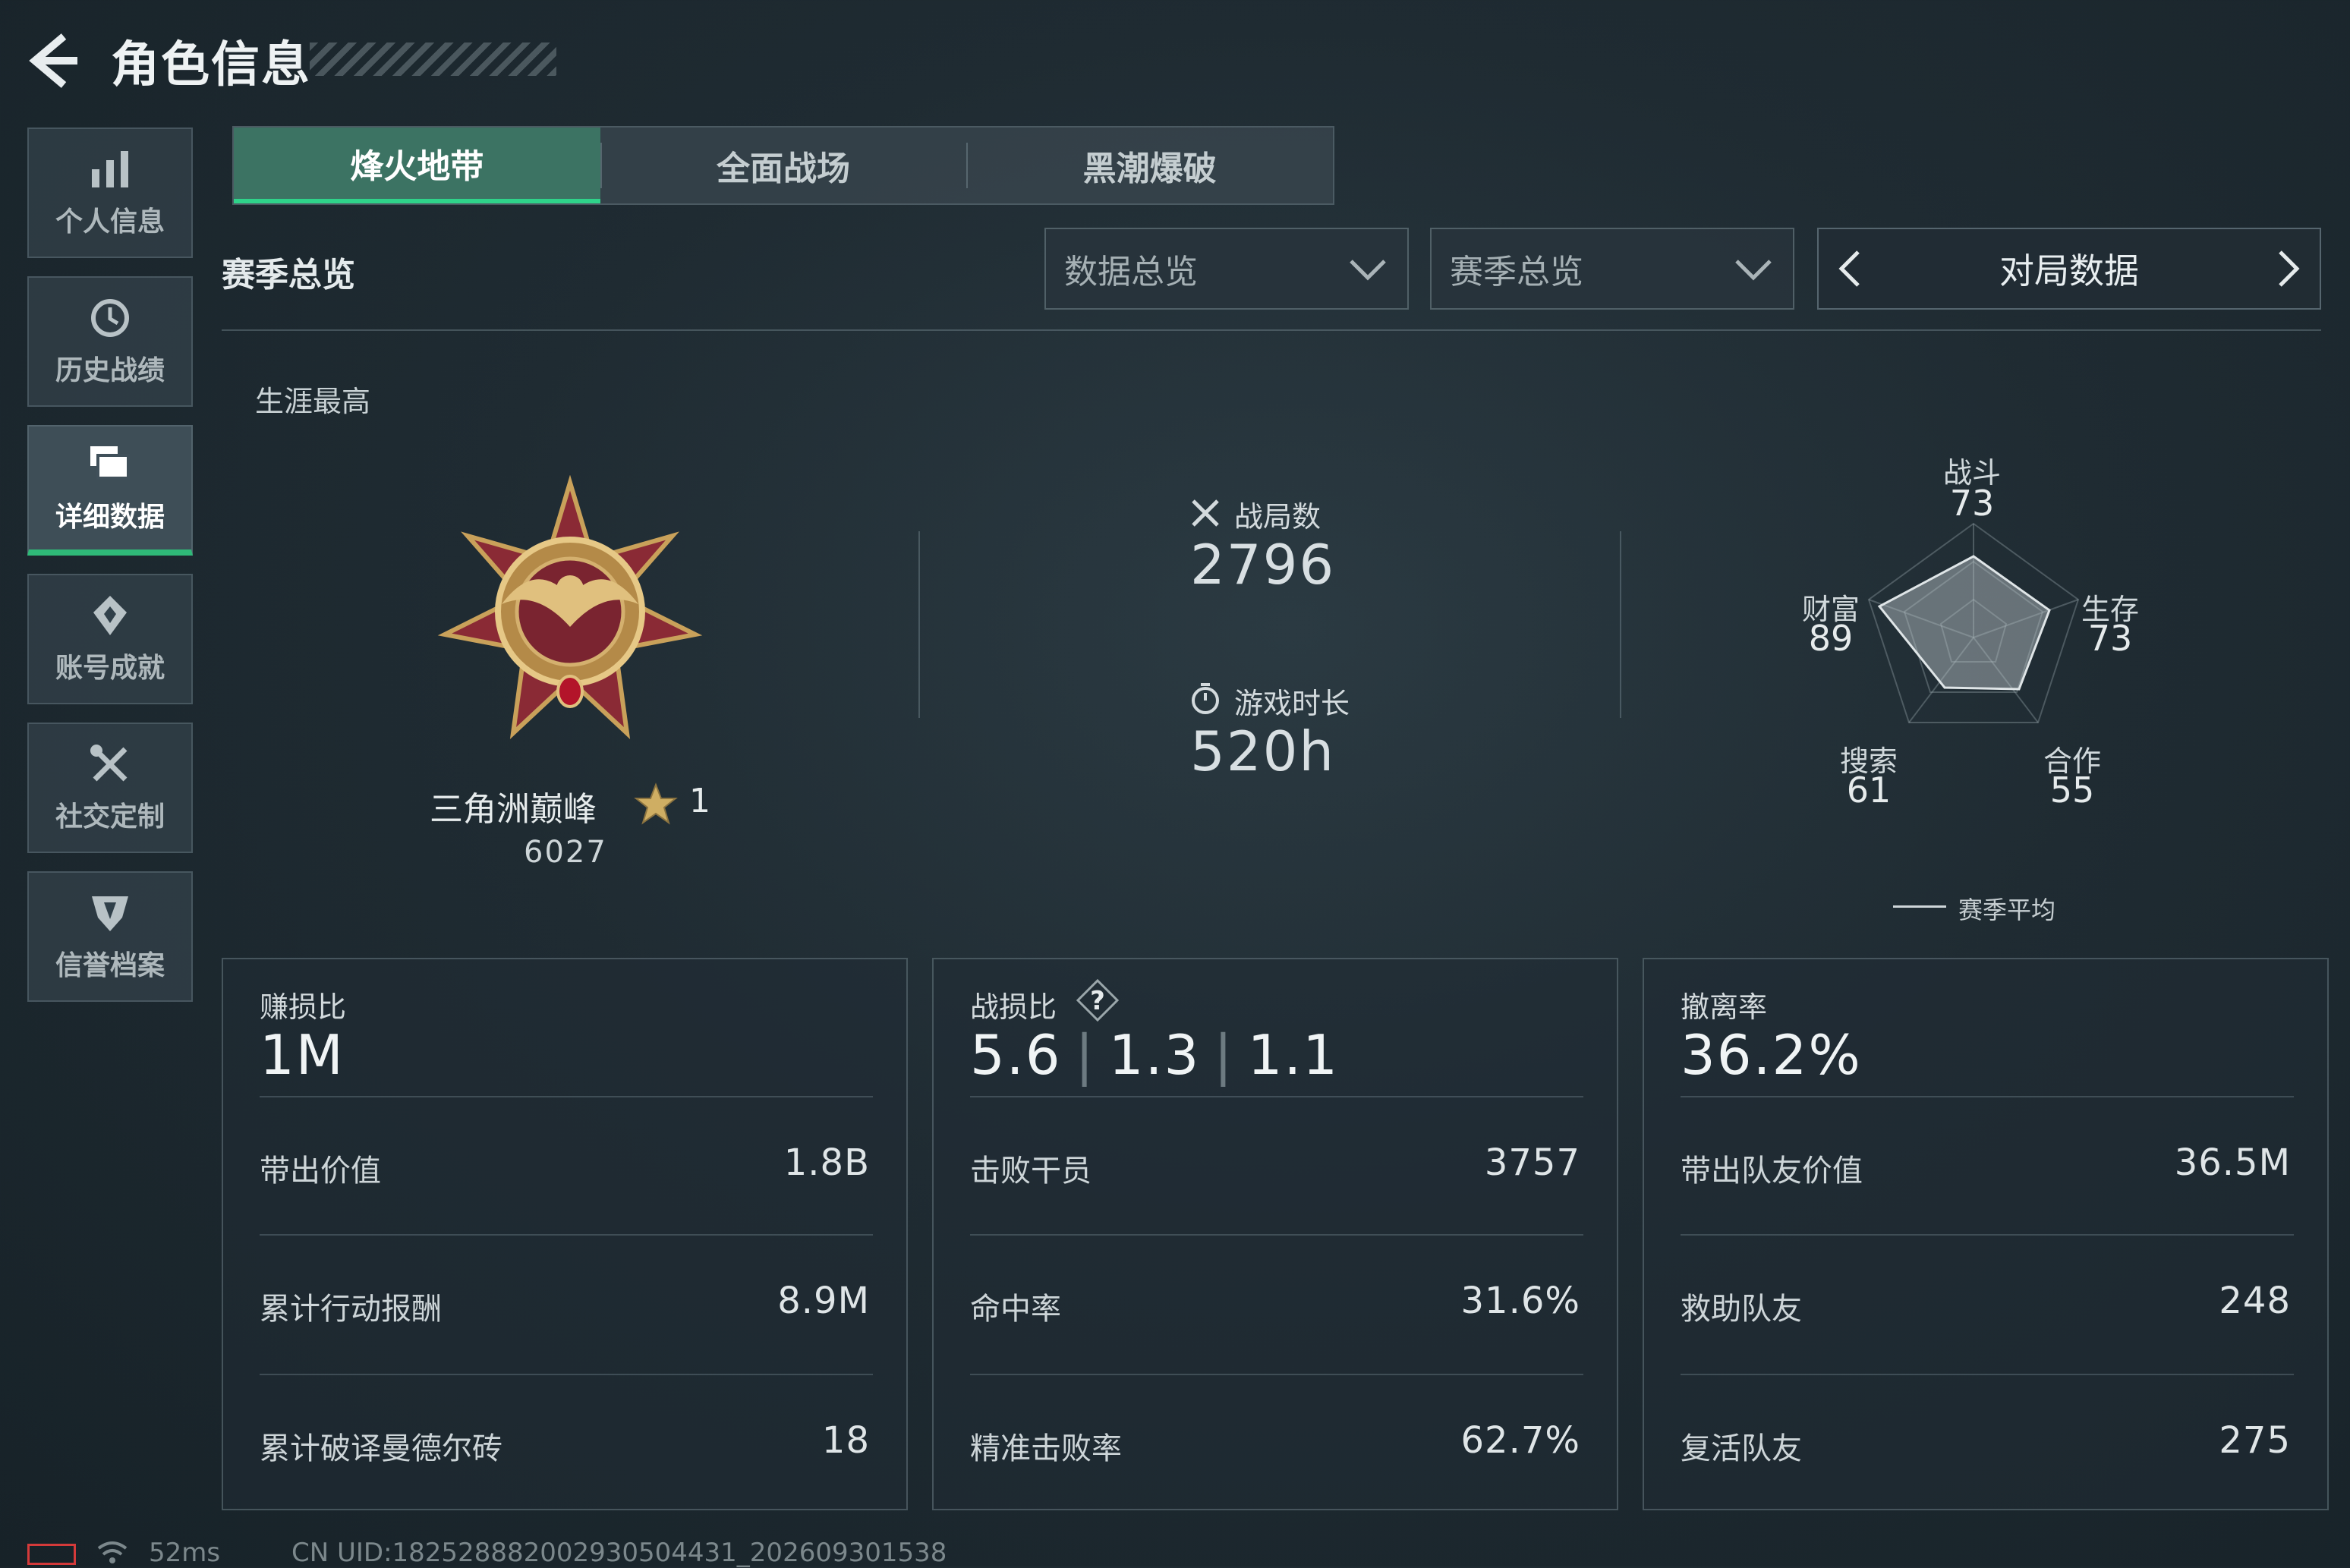  What do you see at coordinates (1831, 638) in the screenshot?
I see `radar-value-wealth: 89` at bounding box center [1831, 638].